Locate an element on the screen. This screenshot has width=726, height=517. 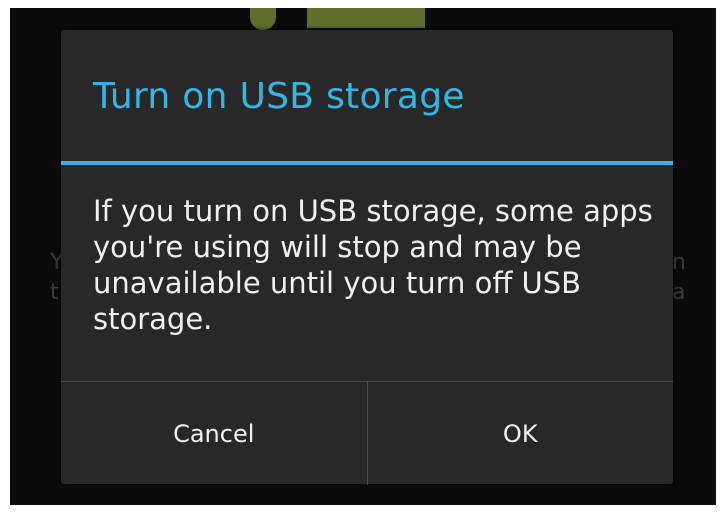
background-text-fragment-right: na is located at coordinates (679, 277).